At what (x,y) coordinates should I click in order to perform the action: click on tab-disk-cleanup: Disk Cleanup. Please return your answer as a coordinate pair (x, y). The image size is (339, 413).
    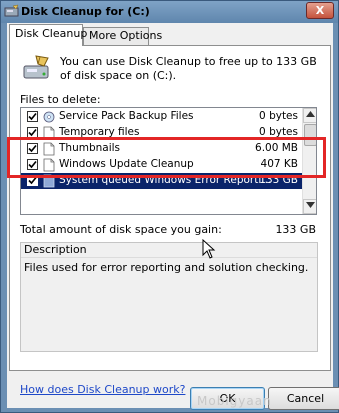
    Looking at the image, I should click on (48, 35).